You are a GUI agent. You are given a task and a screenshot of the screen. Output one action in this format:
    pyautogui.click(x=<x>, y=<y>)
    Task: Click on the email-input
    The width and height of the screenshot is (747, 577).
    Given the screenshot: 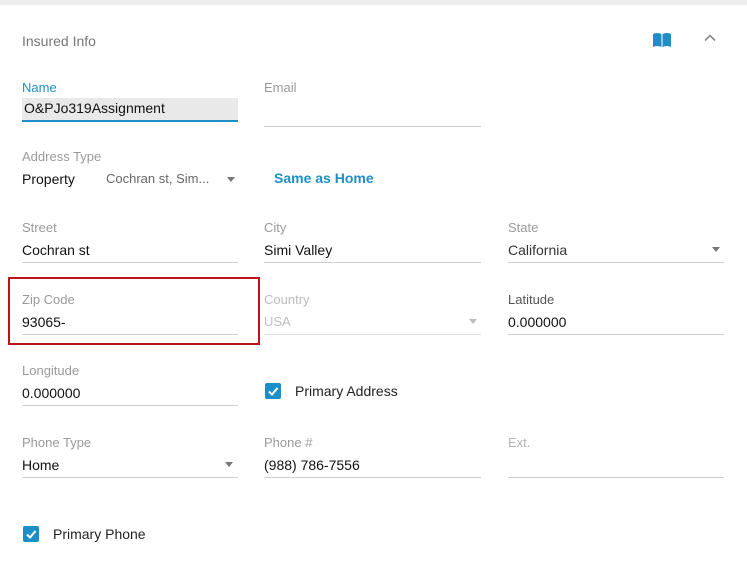 What is the action you would take?
    pyautogui.click(x=372, y=115)
    